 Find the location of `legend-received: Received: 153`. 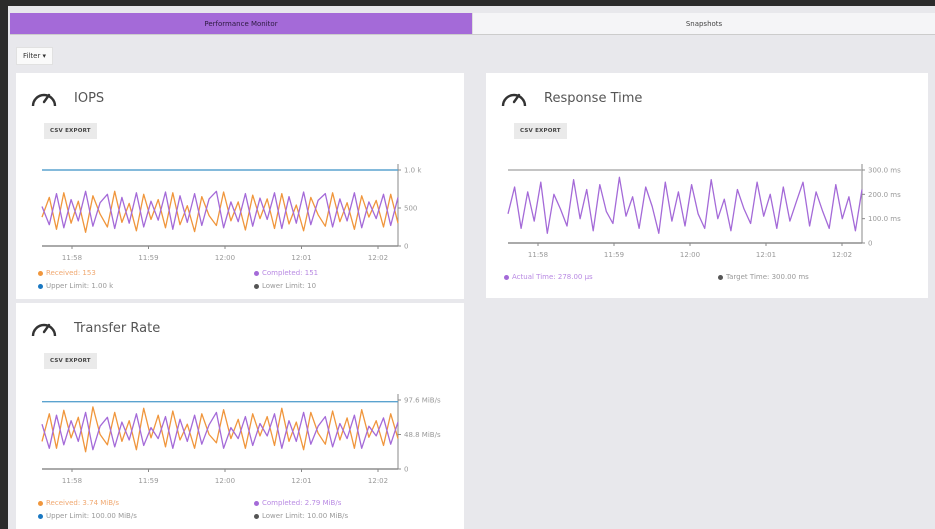

legend-received: Received: 153 is located at coordinates (67, 273).